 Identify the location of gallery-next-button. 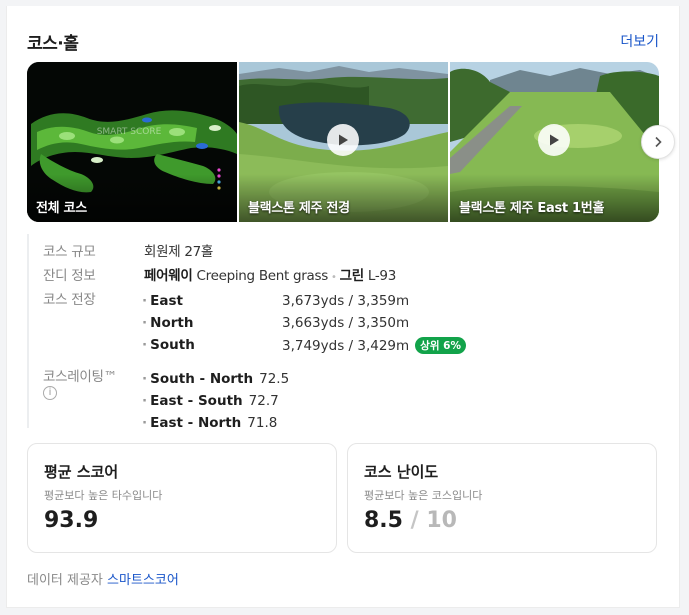
(658, 142).